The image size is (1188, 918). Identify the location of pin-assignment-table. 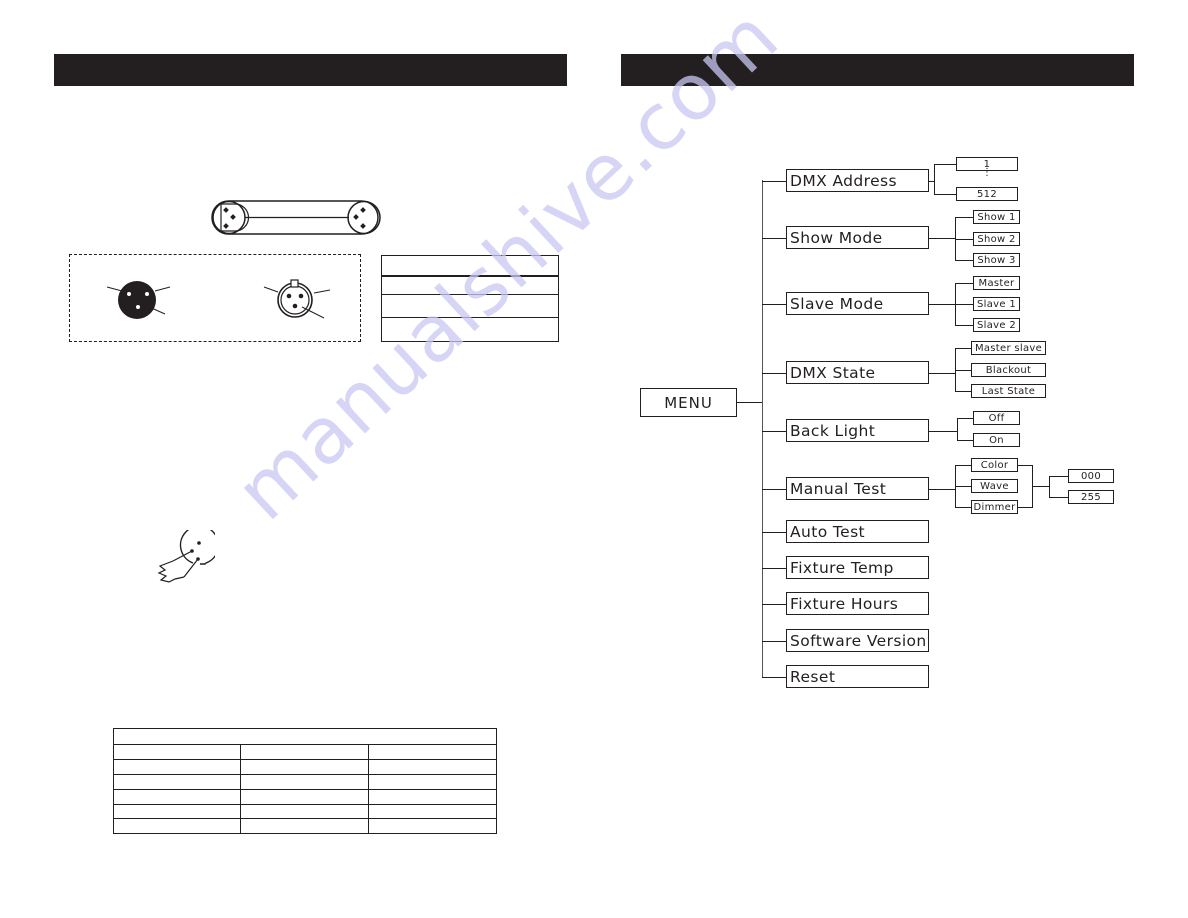
(470, 298).